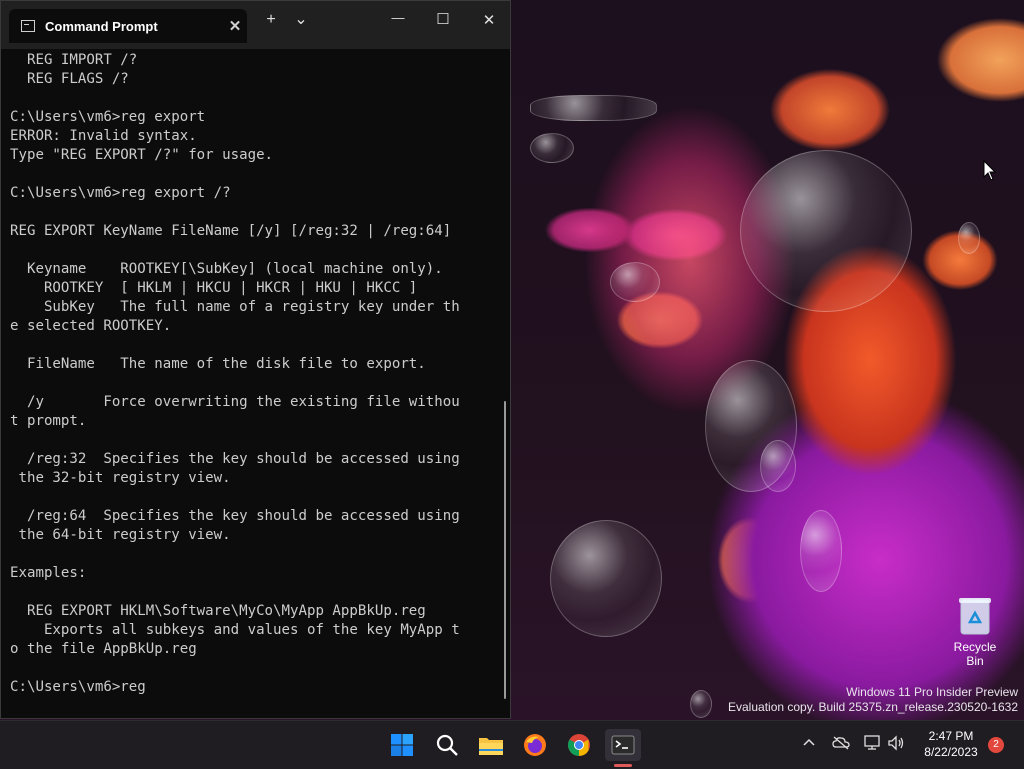 This screenshot has width=1024, height=769. What do you see at coordinates (255, 25) in the screenshot?
I see `title-bar: Command Prompt ✕ + ⌄ — ☐ ✕` at bounding box center [255, 25].